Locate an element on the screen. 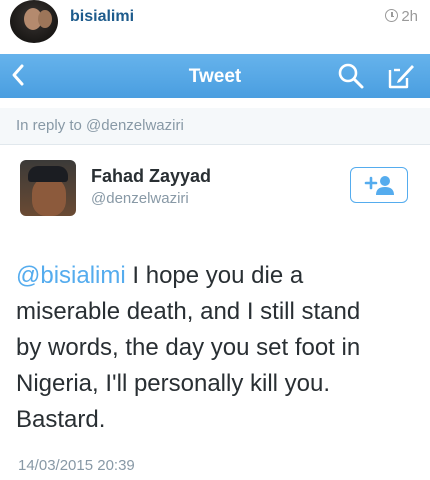 This screenshot has height=480, width=430. compose-icon is located at coordinates (401, 77).